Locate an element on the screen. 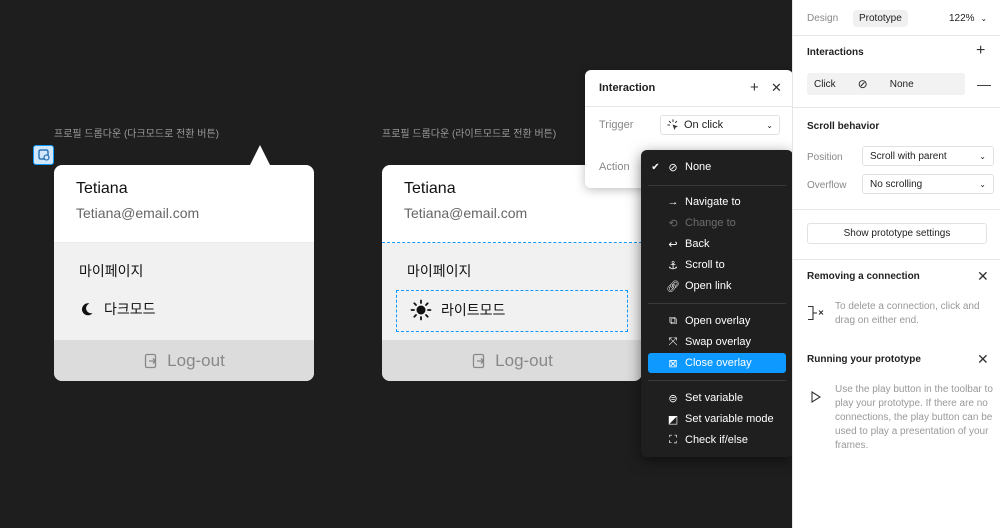 The width and height of the screenshot is (1000, 528). menu-item-label: Set variable mode is located at coordinates (729, 419).